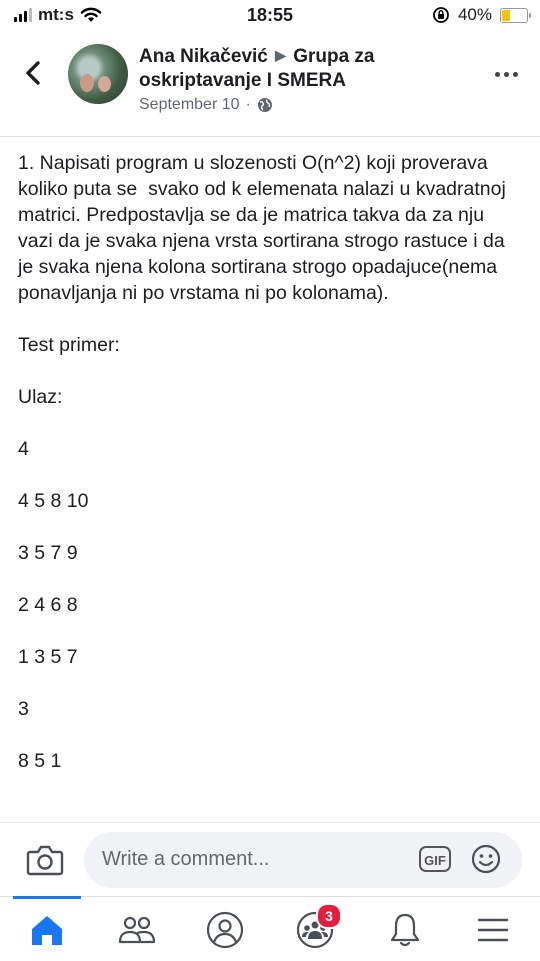 The width and height of the screenshot is (540, 961). What do you see at coordinates (441, 15) in the screenshot?
I see `rotation-lock-icon` at bounding box center [441, 15].